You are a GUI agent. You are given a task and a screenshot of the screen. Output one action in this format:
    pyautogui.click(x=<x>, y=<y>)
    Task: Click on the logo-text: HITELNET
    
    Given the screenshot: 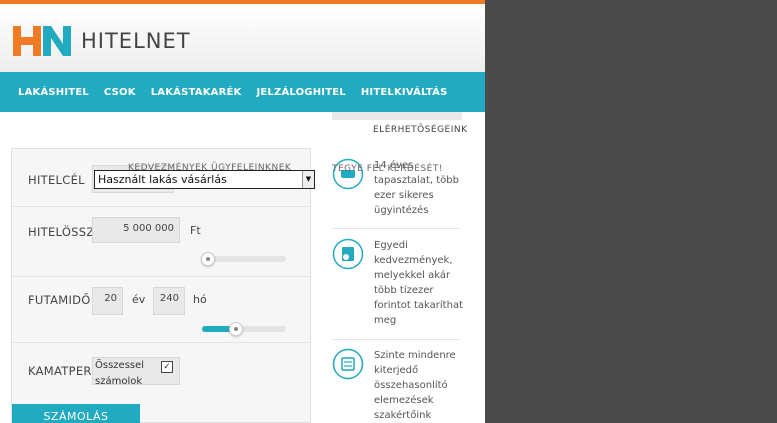 What is the action you would take?
    pyautogui.click(x=136, y=41)
    